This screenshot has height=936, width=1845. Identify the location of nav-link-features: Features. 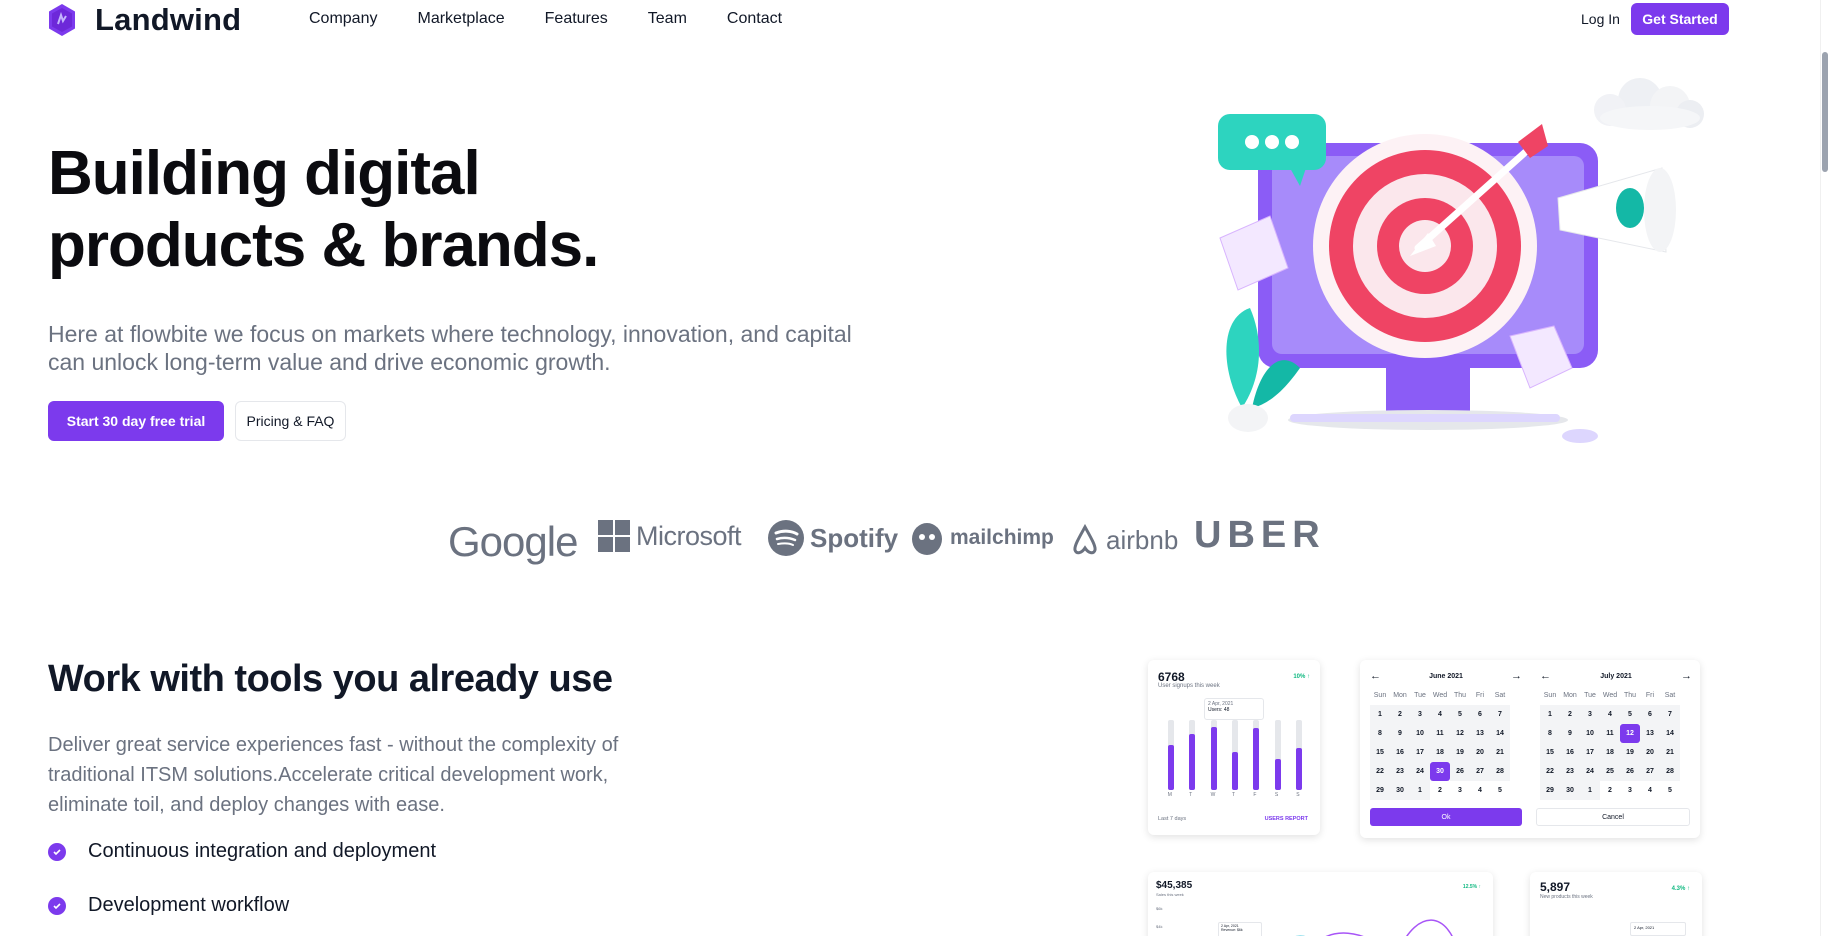
(576, 19).